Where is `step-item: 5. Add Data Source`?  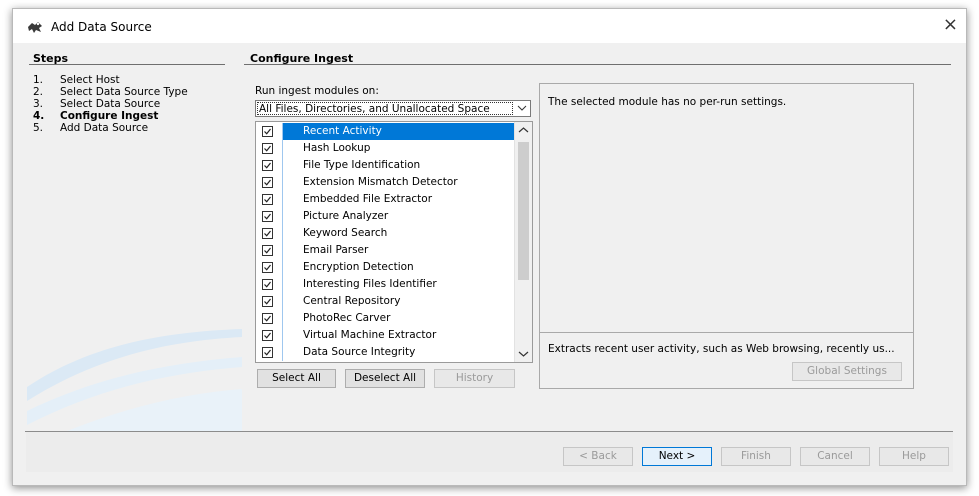
step-item: 5. Add Data Source is located at coordinates (91, 128).